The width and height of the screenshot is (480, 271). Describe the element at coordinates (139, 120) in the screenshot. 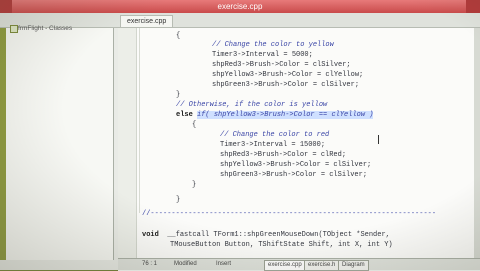

I see `fold-margin` at that location.